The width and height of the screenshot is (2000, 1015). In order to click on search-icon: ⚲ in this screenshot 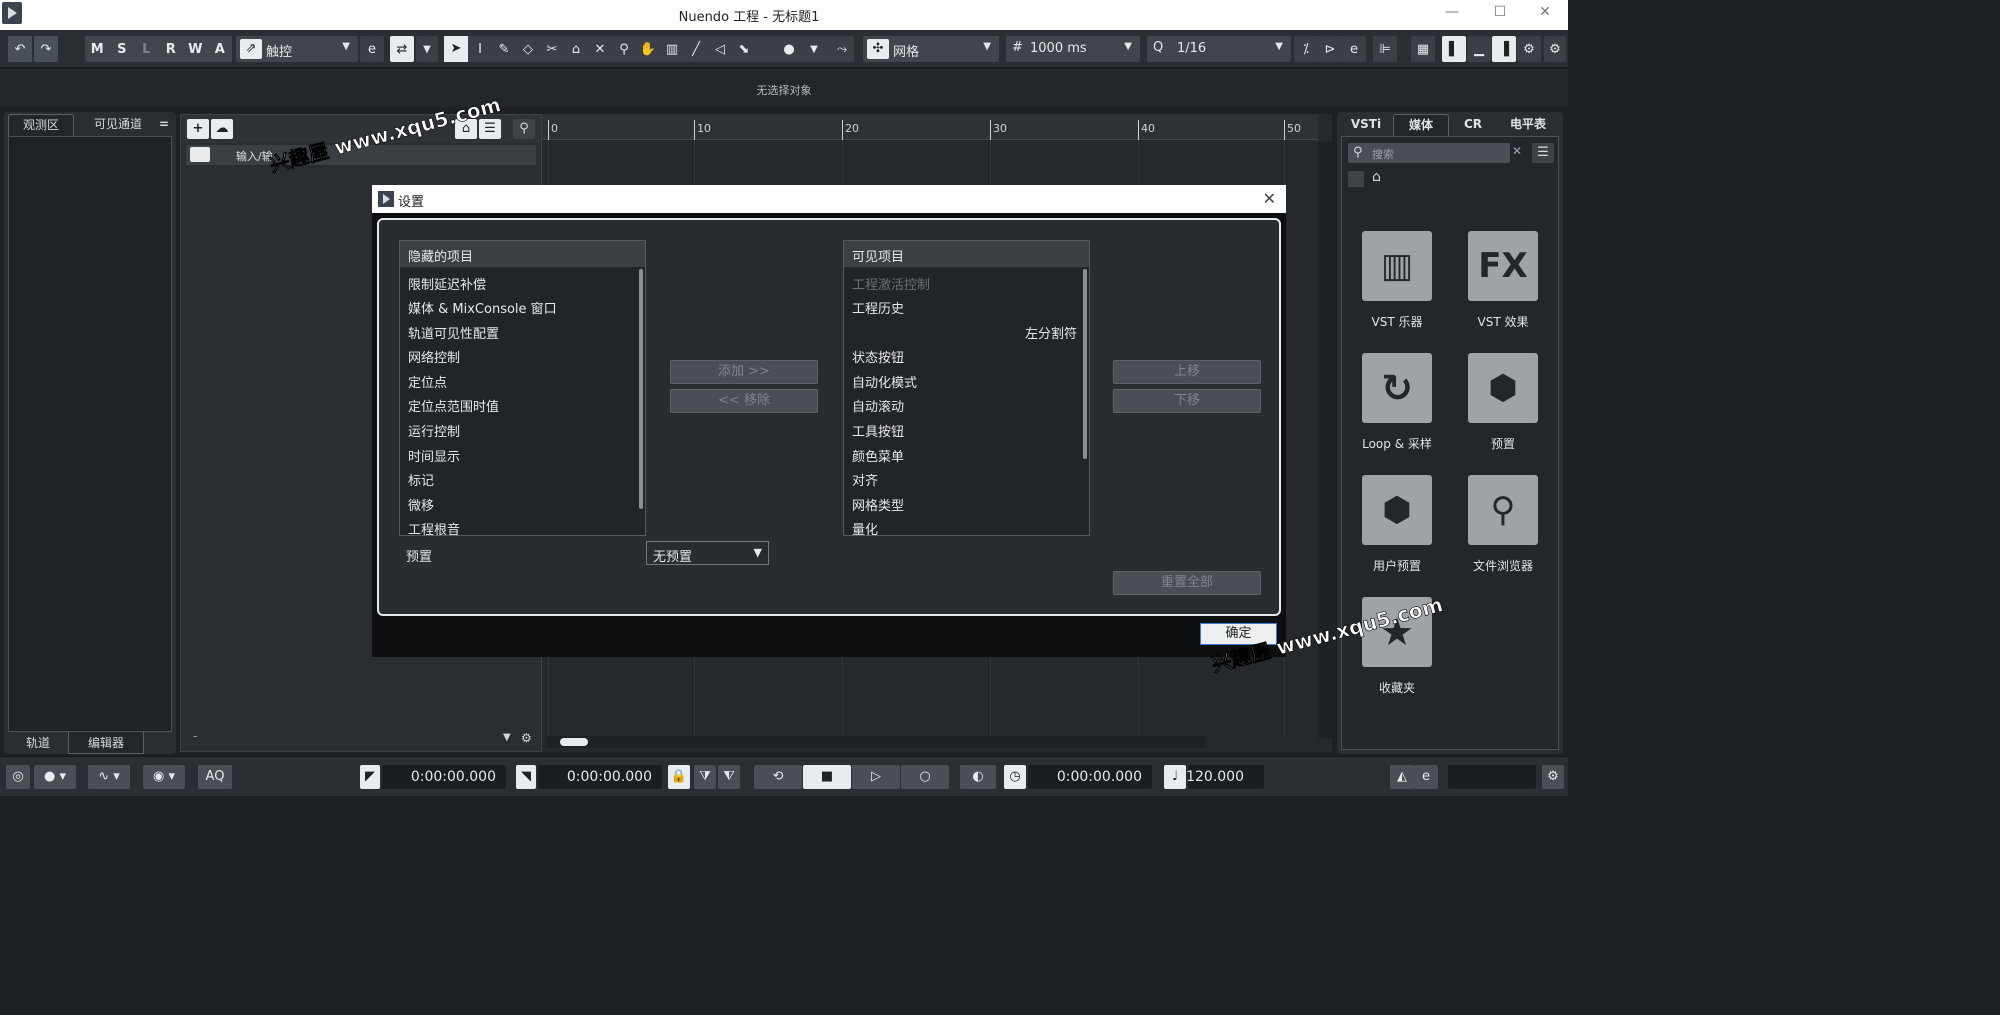, I will do `click(524, 129)`.